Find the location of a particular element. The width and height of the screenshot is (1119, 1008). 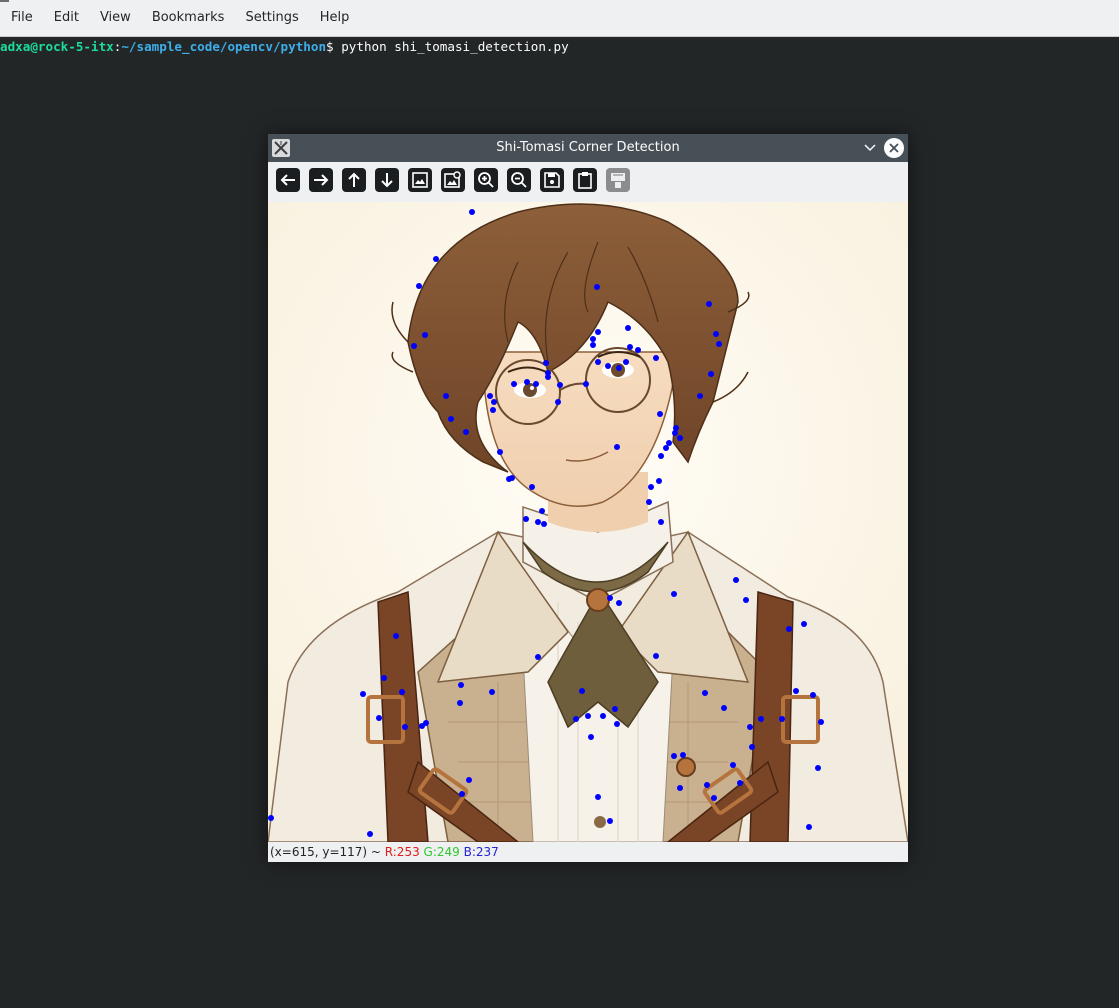

clipboard-icon is located at coordinates (585, 180).